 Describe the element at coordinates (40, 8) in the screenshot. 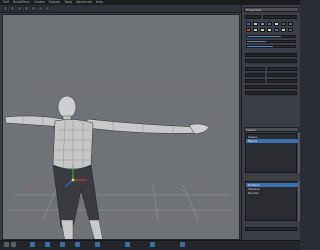

I see `light-icon` at that location.